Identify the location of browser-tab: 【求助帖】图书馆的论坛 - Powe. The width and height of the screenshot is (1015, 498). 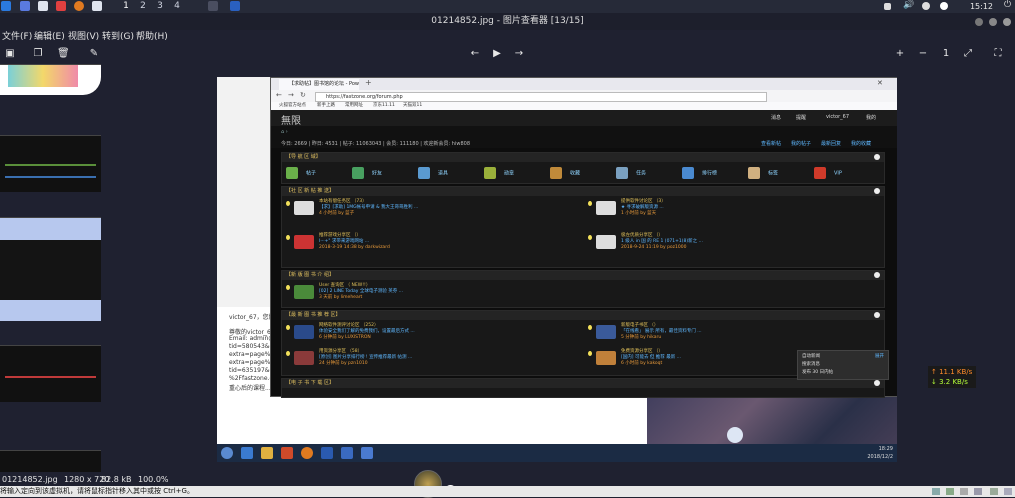
(319, 84).